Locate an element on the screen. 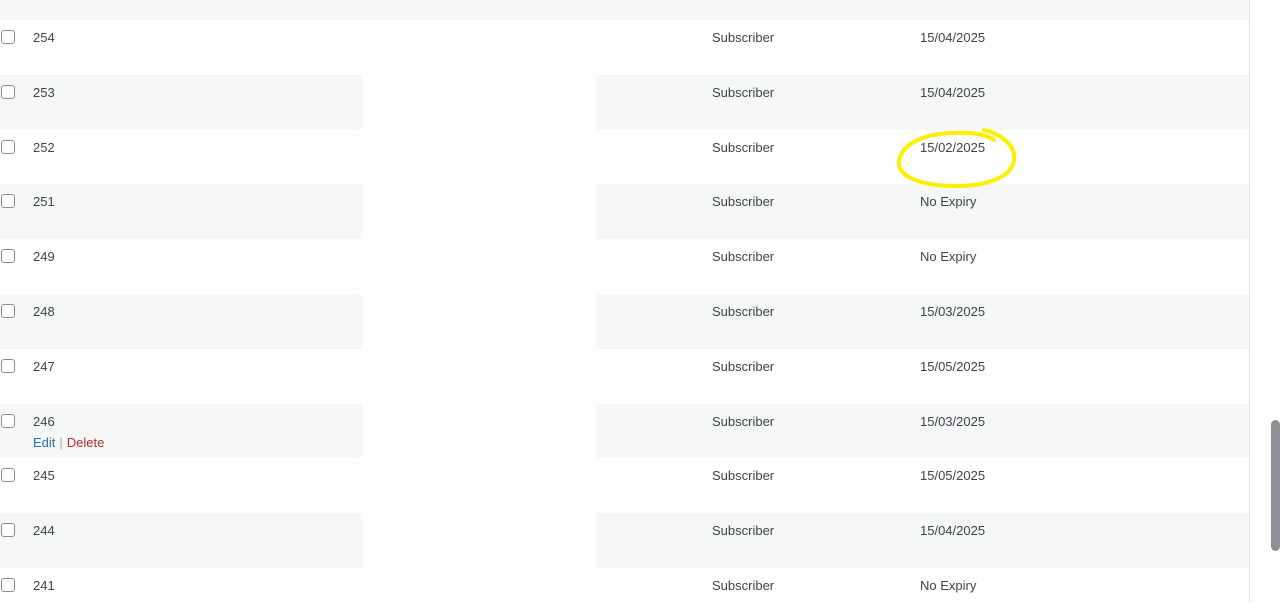 The width and height of the screenshot is (1280, 603). table-row: 254 Subscriber 15/04/2025 is located at coordinates (624, 47).